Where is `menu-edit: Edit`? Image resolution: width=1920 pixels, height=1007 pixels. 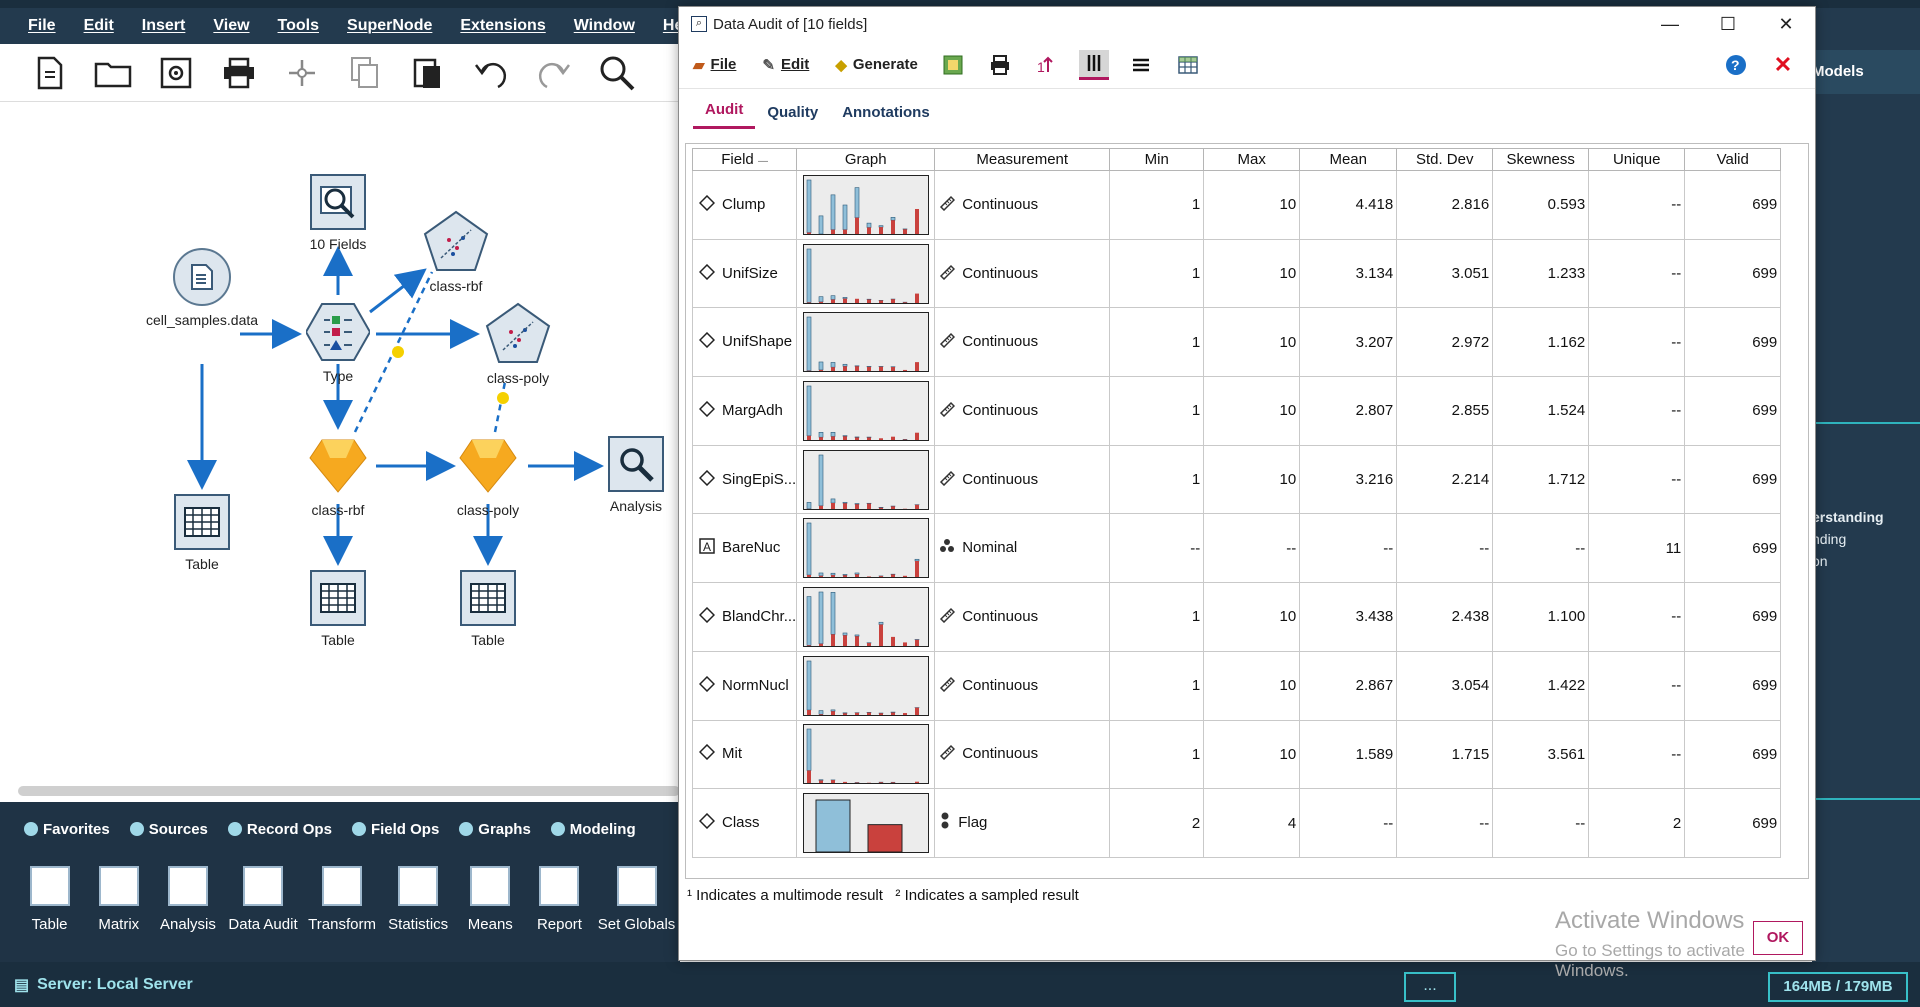
menu-edit: Edit is located at coordinates (99, 26).